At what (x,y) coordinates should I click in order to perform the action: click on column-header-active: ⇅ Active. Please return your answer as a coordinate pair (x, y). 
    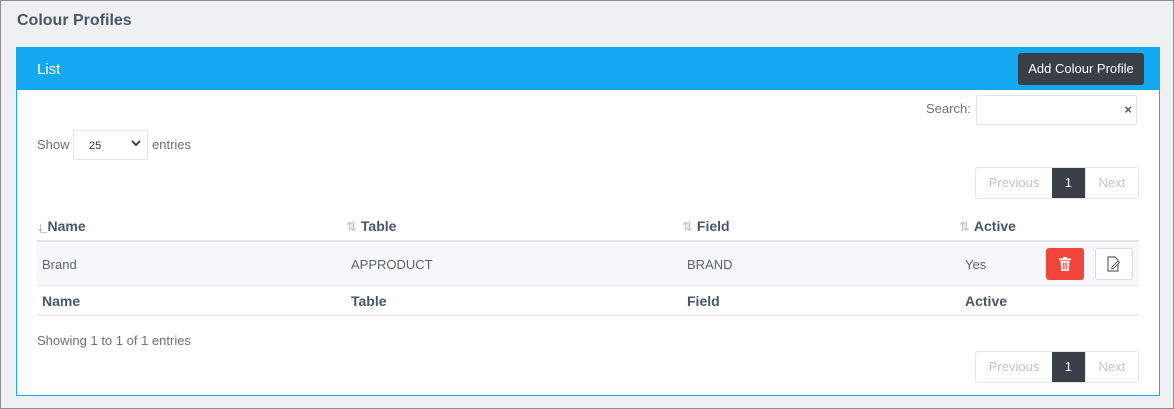
    Looking at the image, I should click on (987, 226).